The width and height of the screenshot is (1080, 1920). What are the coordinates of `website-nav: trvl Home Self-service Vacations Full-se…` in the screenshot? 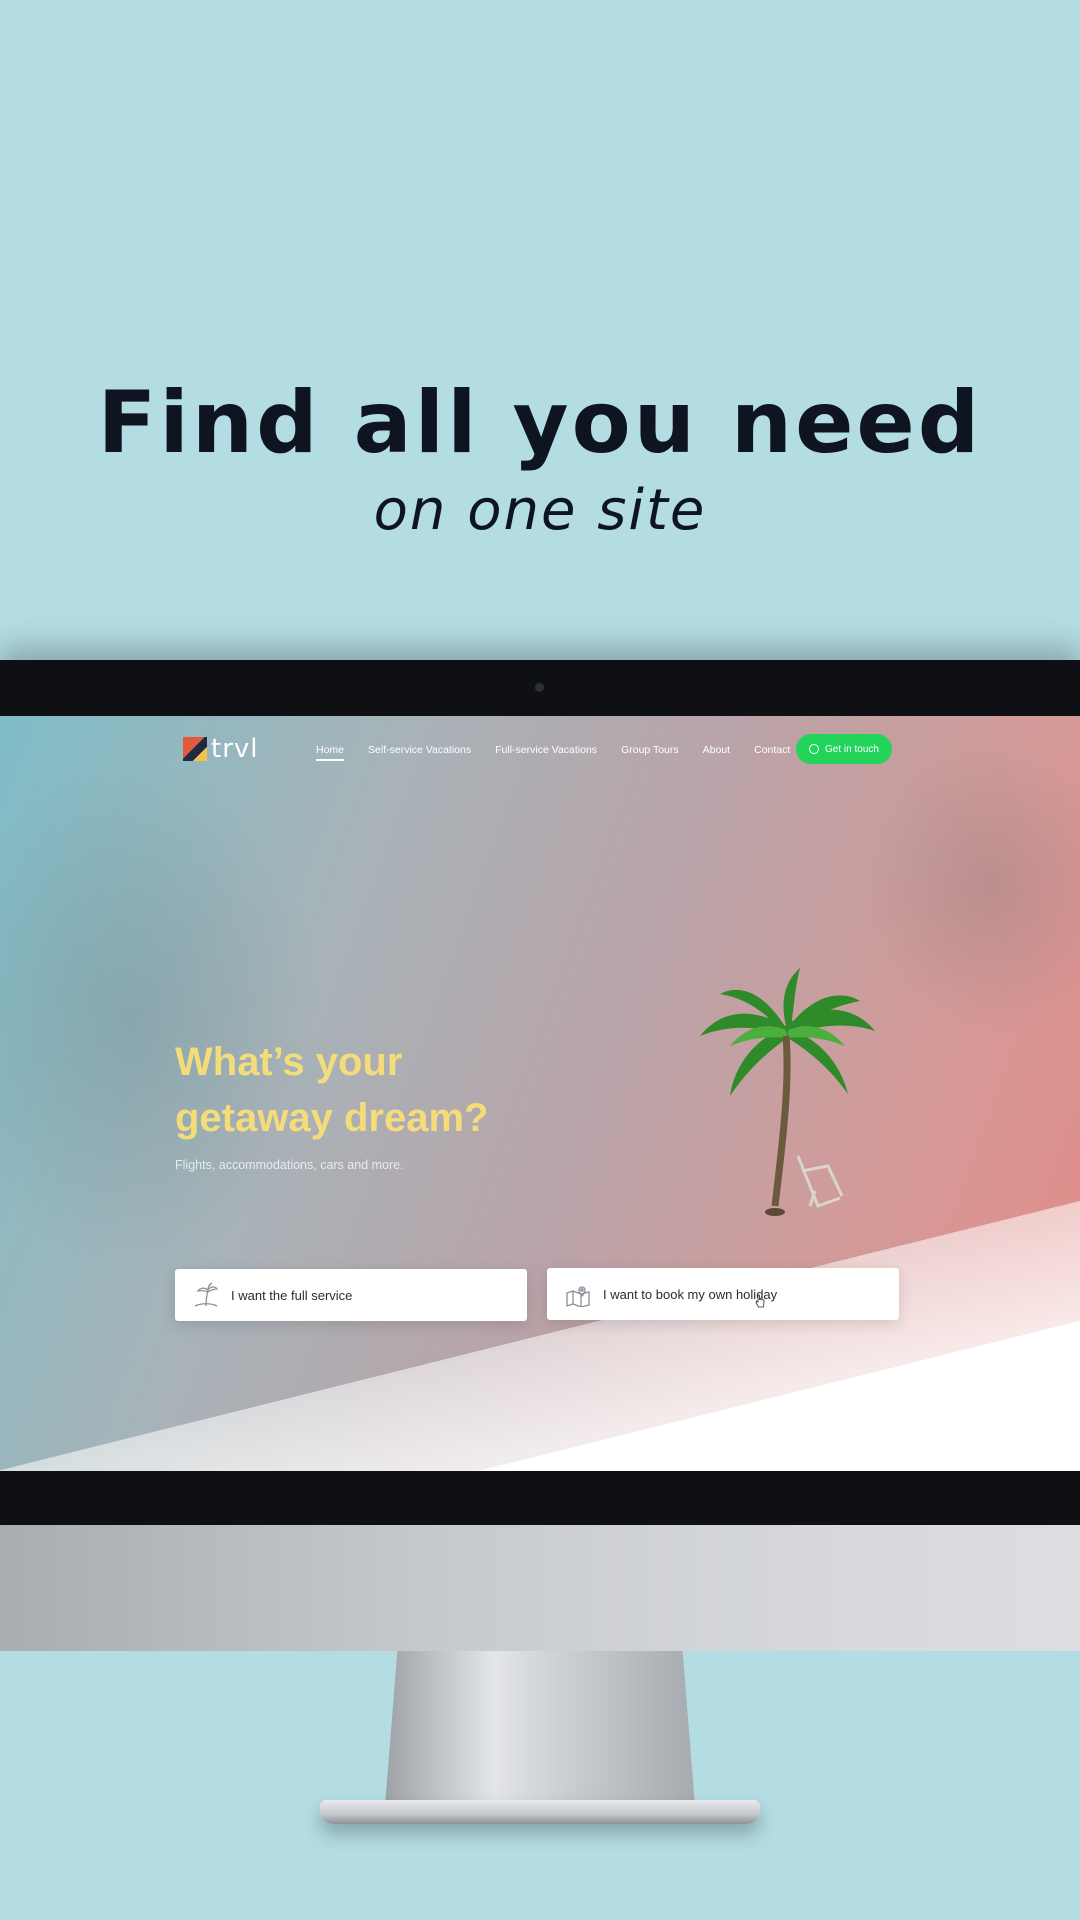 It's located at (540, 751).